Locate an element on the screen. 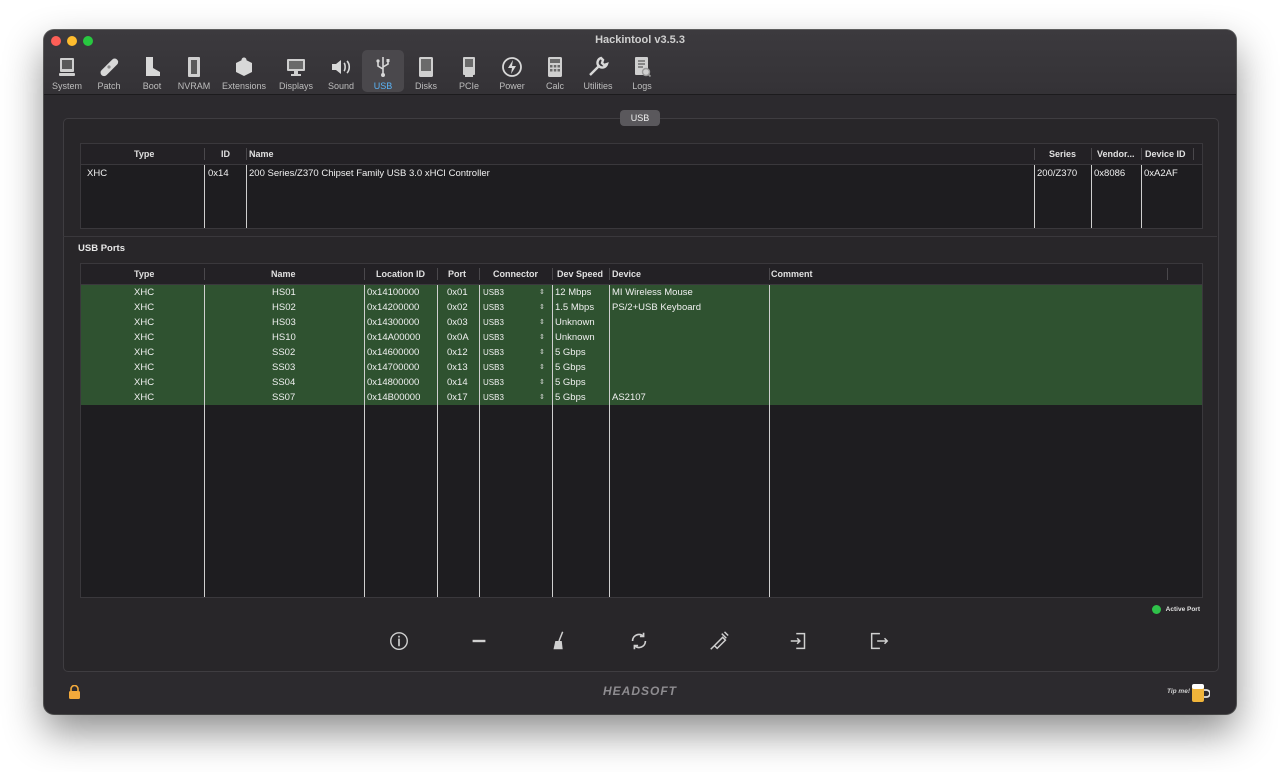  port-name: HS02 is located at coordinates (284, 307).